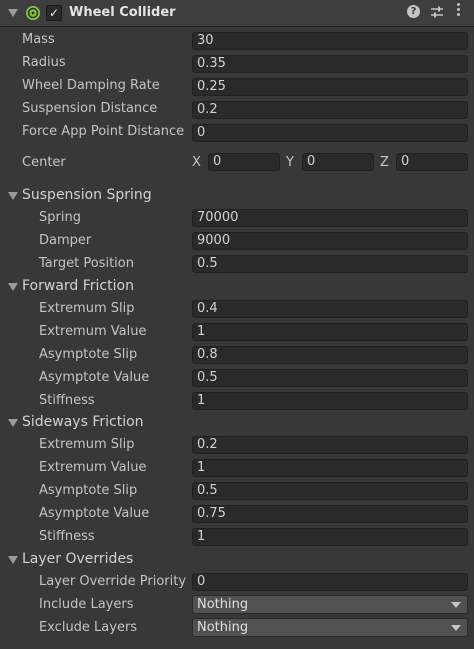 This screenshot has width=474, height=649. Describe the element at coordinates (88, 490) in the screenshot. I see `sf-asymptote-slip-label: Asymptote Slip` at that location.